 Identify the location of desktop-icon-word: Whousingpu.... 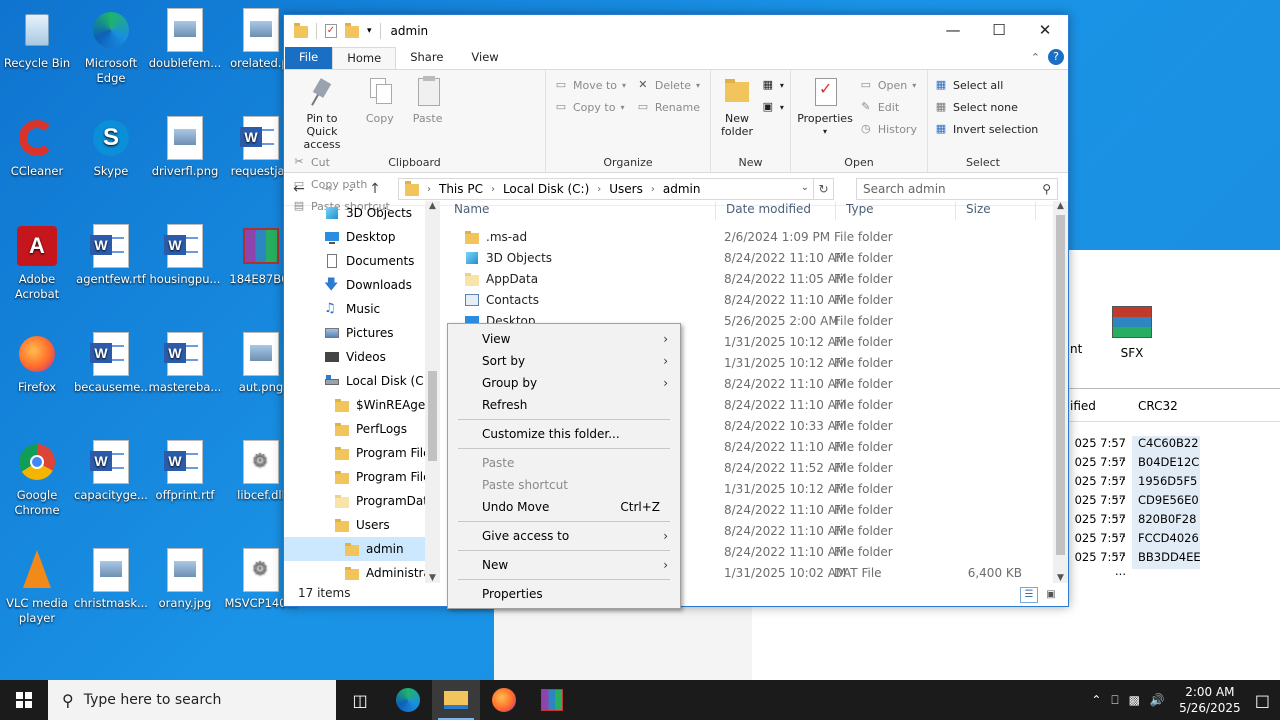
(185, 255).